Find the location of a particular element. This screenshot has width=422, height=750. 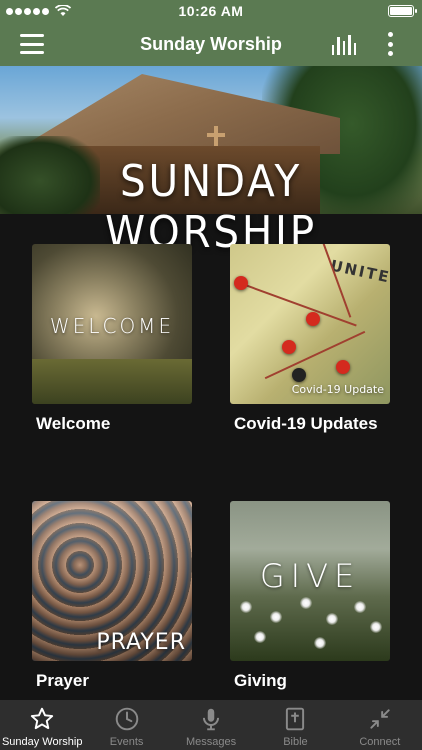

welcome-image-text: WELCOME is located at coordinates (112, 326).